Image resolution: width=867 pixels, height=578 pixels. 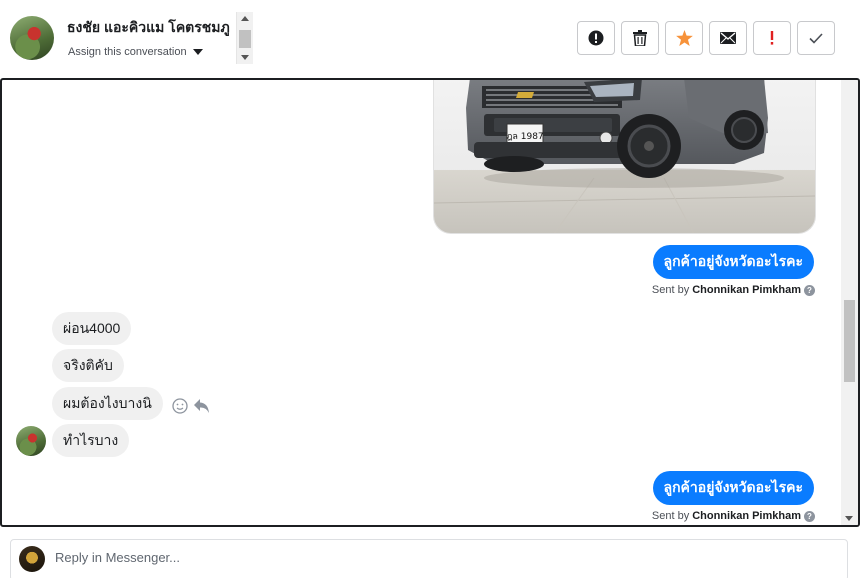 I want to click on incoming-message: ผ่อน4000, so click(x=92, y=328).